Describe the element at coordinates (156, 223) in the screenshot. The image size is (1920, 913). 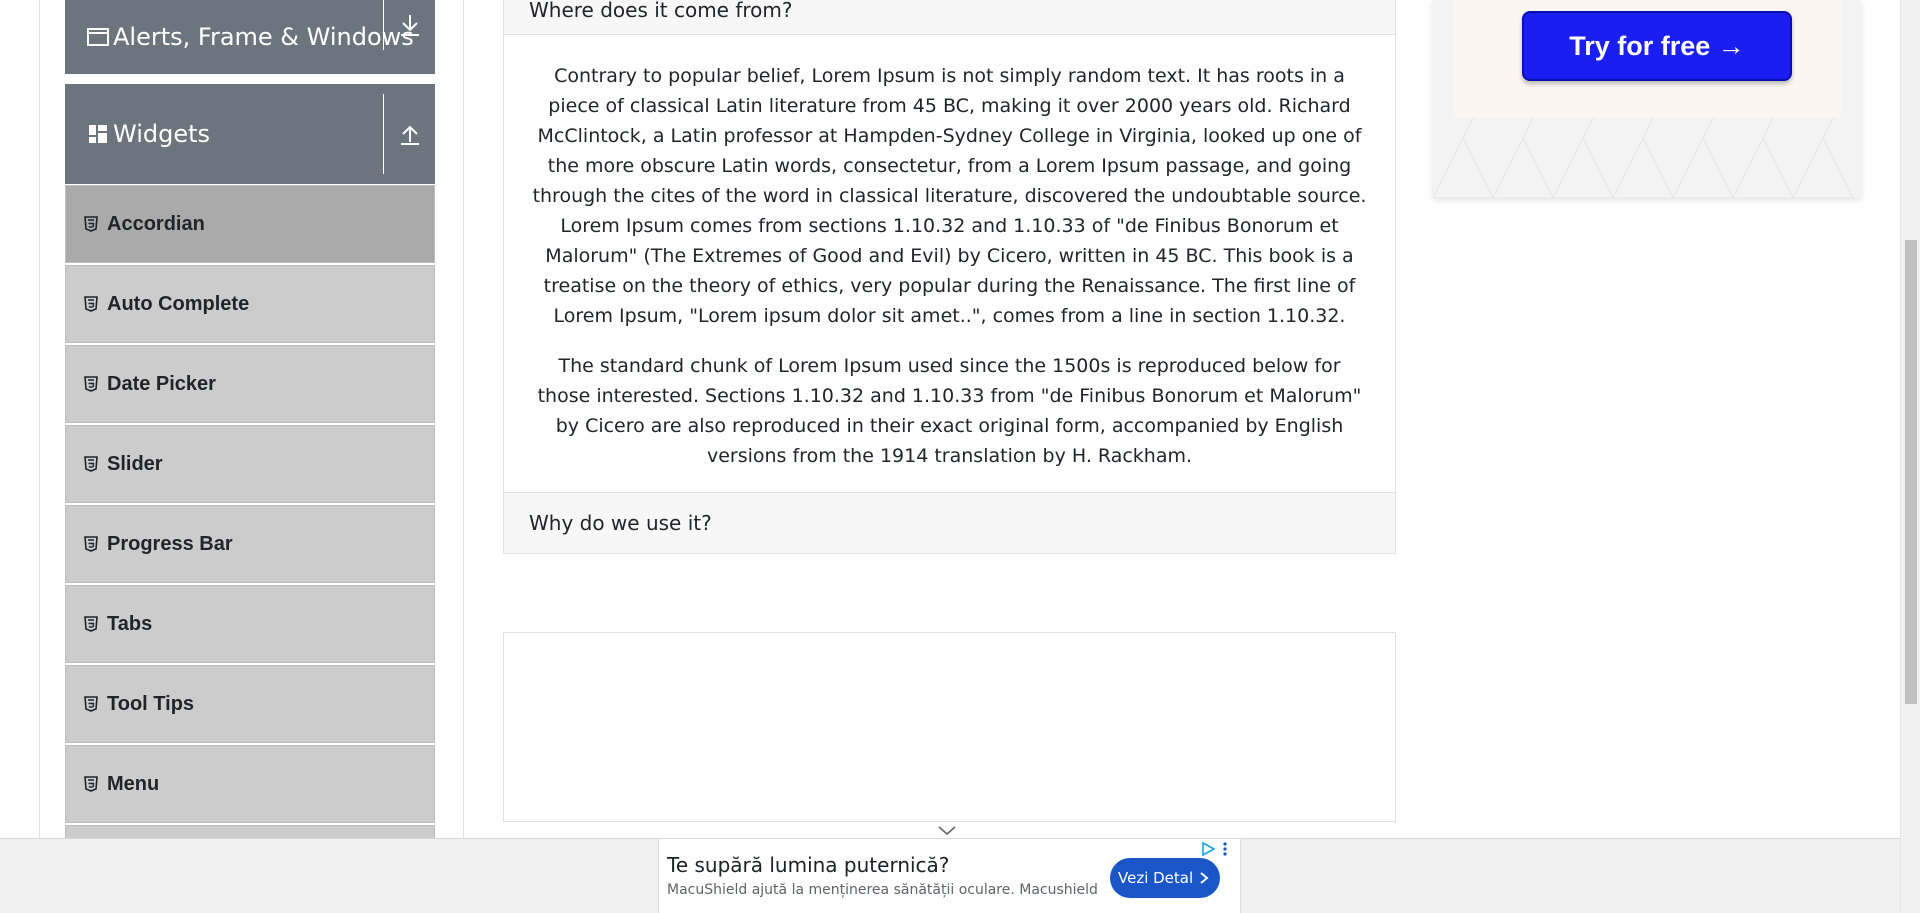
I see `sidebar-item-label: Accordian` at that location.